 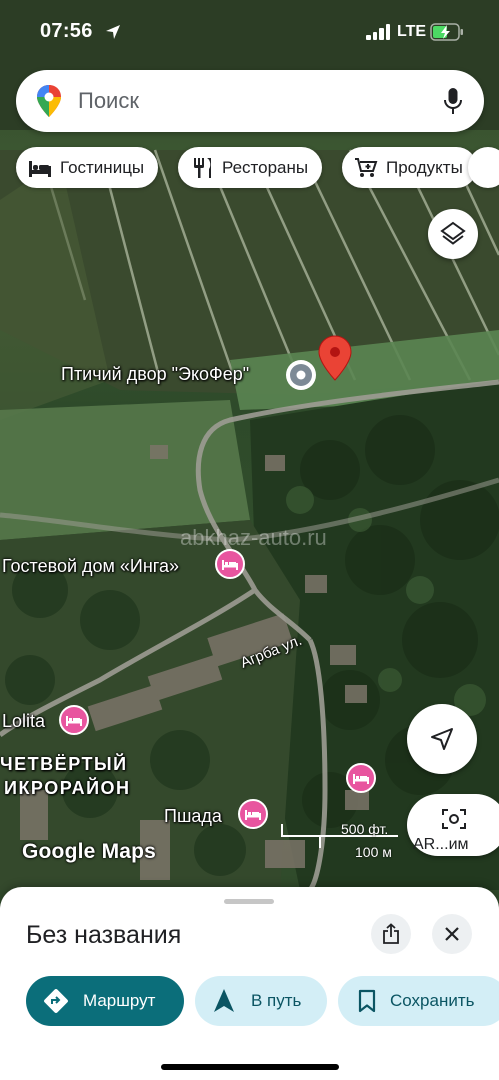 I want to click on camera-scan-icon, so click(x=454, y=819).